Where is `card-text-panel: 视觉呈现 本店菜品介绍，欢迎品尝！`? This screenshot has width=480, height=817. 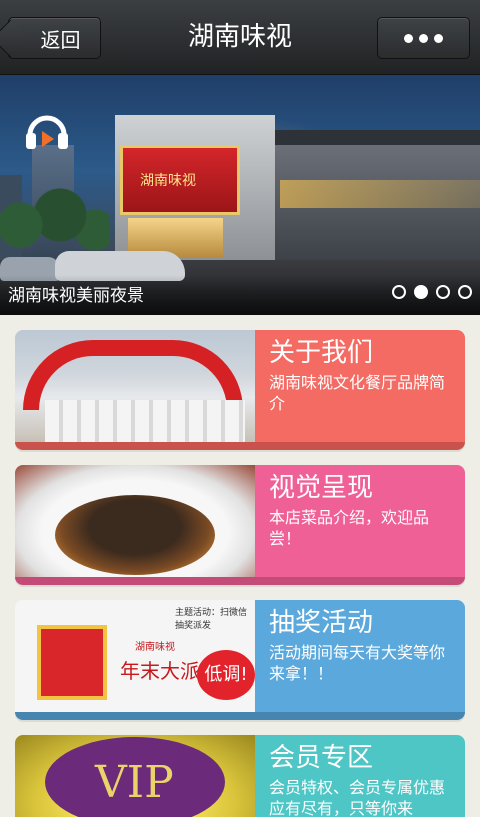 card-text-panel: 视觉呈现 本店菜品介绍，欢迎品尝！ is located at coordinates (360, 521).